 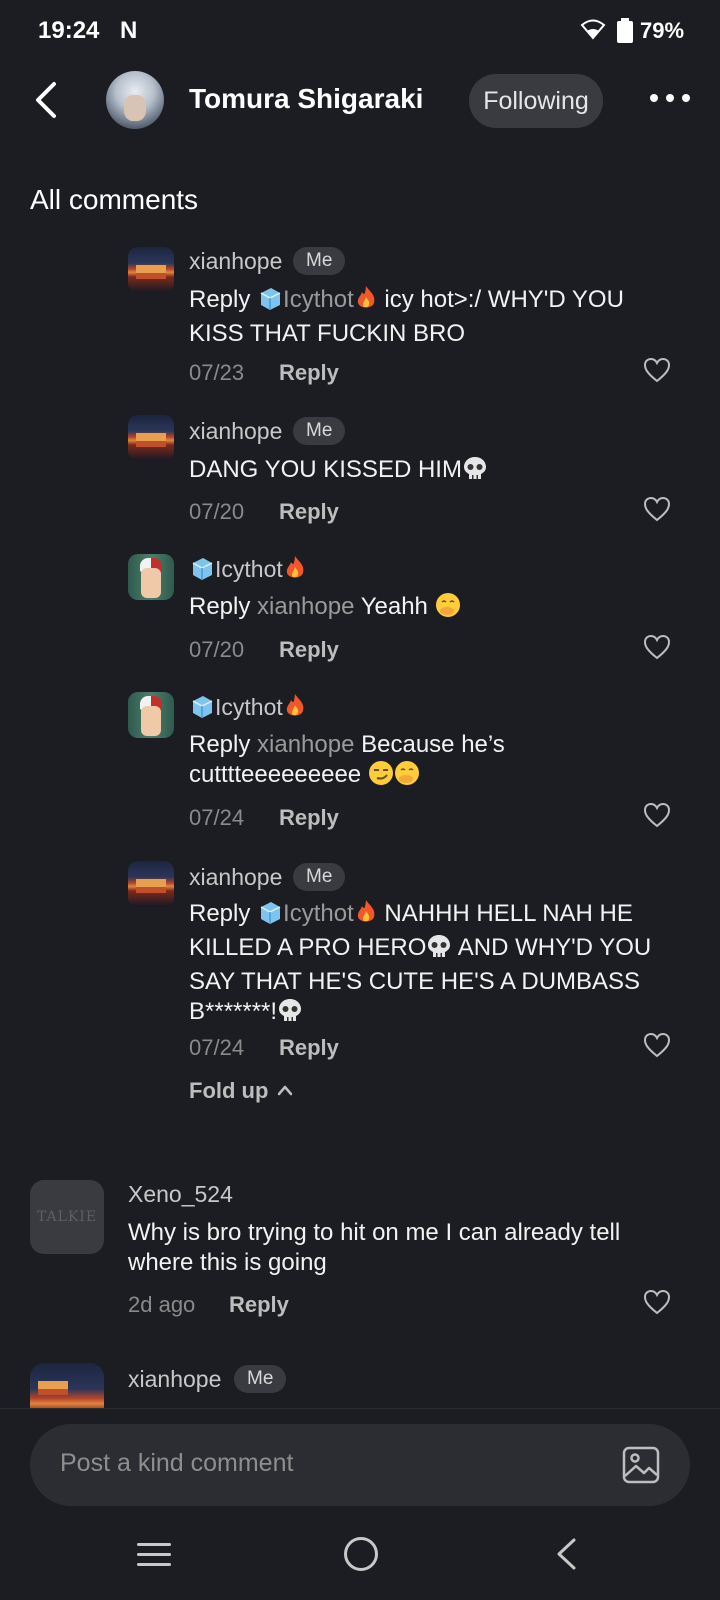 I want to click on home-icon, so click(x=361, y=1554).